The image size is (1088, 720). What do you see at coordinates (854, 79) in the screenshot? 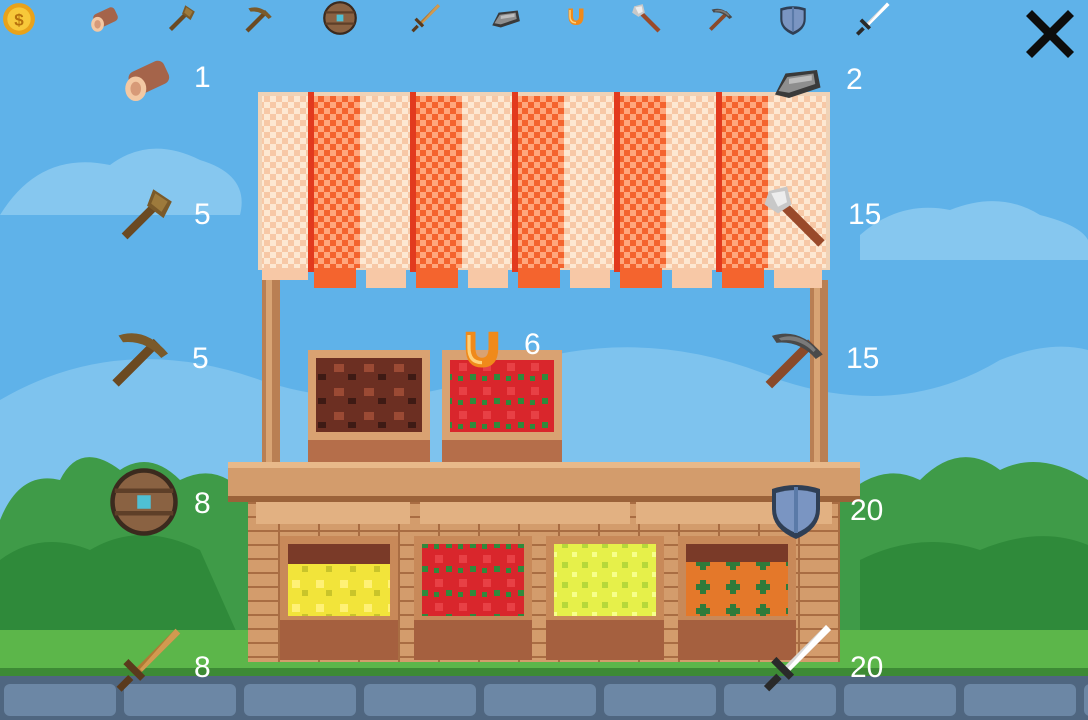
I see `price-iron-ingot: 2` at bounding box center [854, 79].